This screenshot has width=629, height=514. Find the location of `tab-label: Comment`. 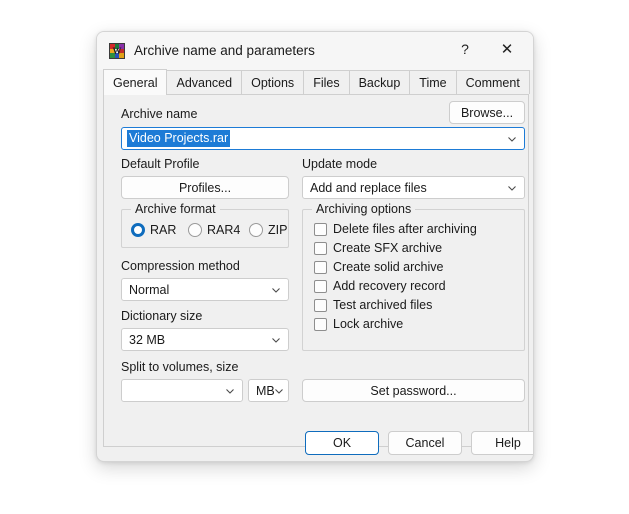

tab-label: Comment is located at coordinates (492, 82).